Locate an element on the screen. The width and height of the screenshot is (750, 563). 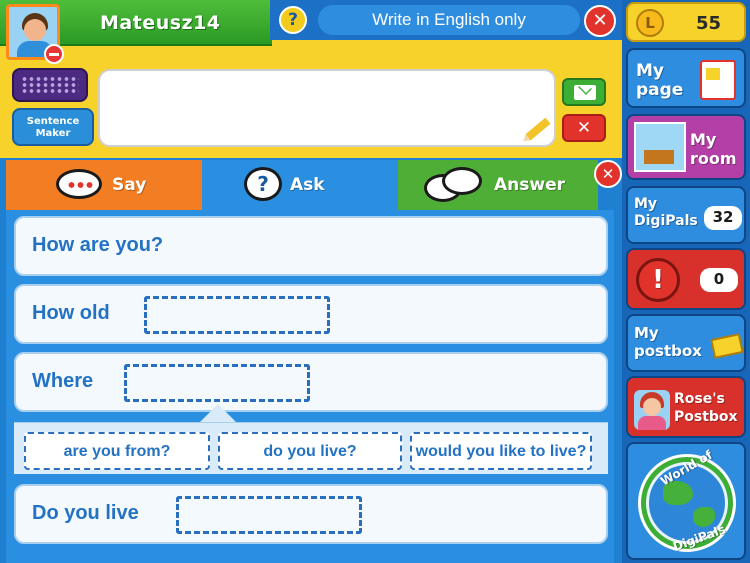
sentence-row: How are you? is located at coordinates (311, 246).